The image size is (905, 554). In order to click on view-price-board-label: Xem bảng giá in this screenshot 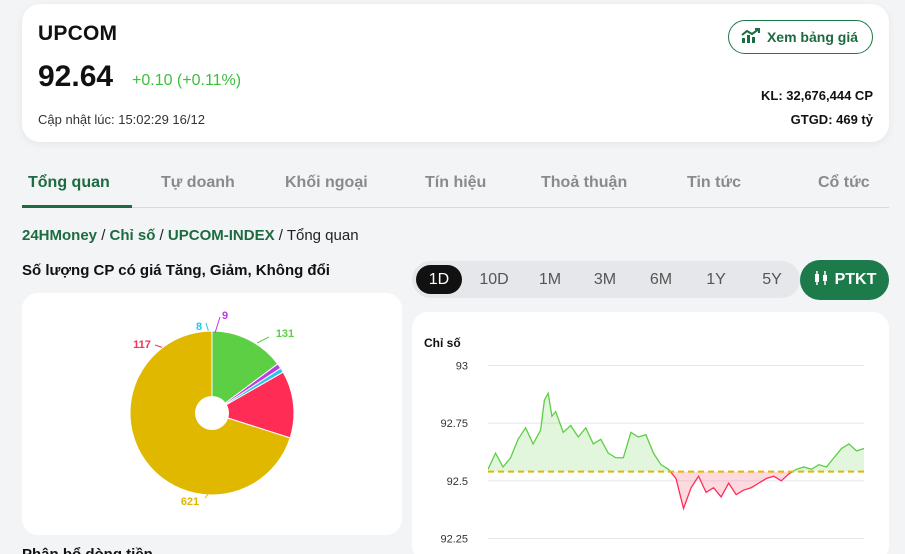, I will do `click(812, 37)`.